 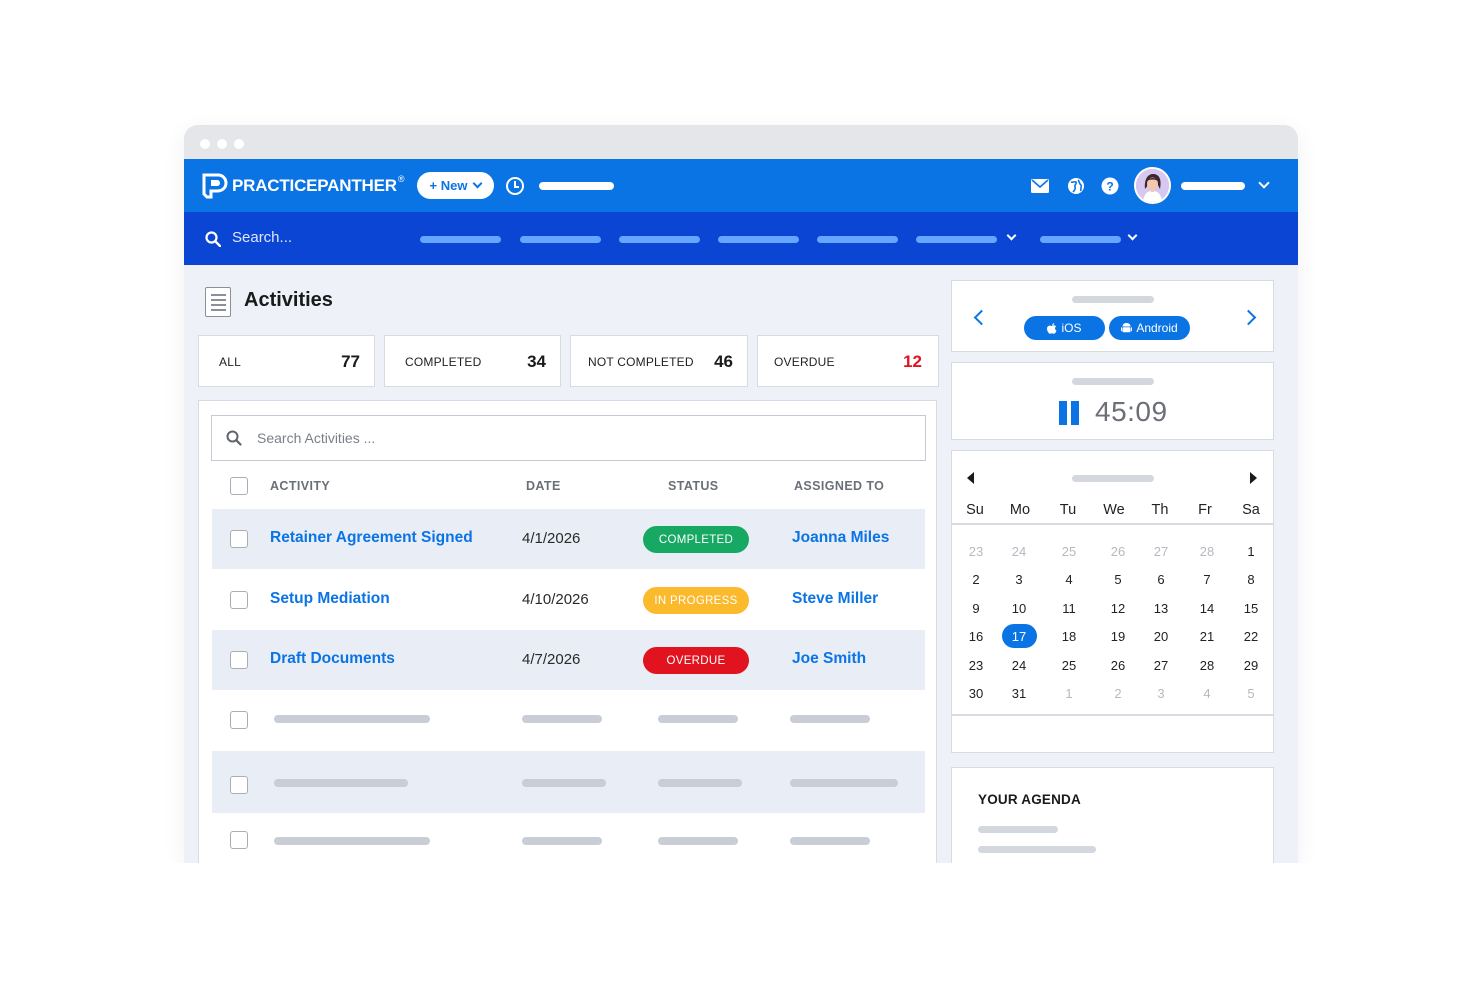 What do you see at coordinates (1071, 413) in the screenshot?
I see `pause-icon` at bounding box center [1071, 413].